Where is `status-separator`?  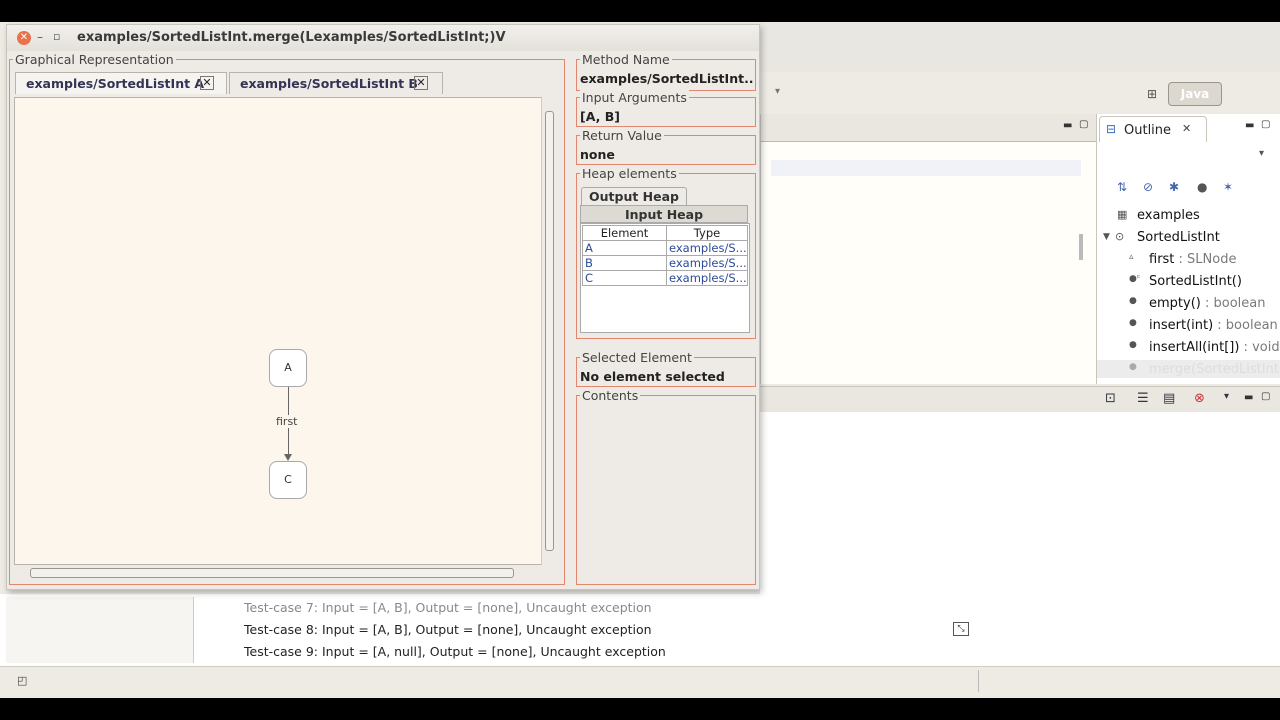
status-separator is located at coordinates (978, 681).